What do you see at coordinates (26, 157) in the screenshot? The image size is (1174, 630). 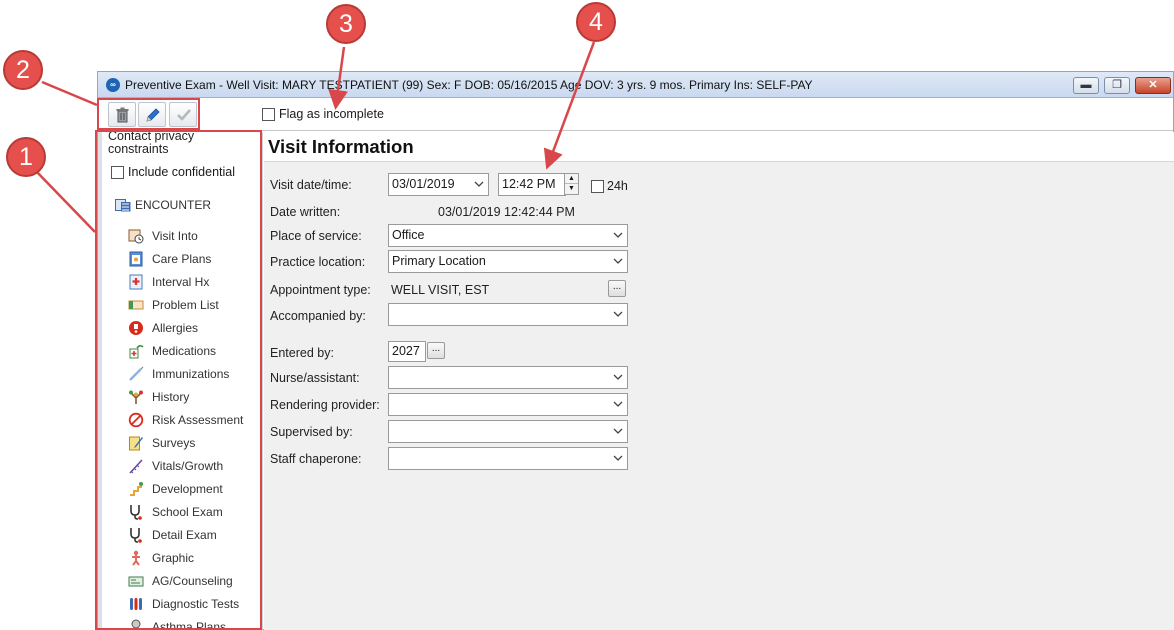 I see `callout-1: 1` at bounding box center [26, 157].